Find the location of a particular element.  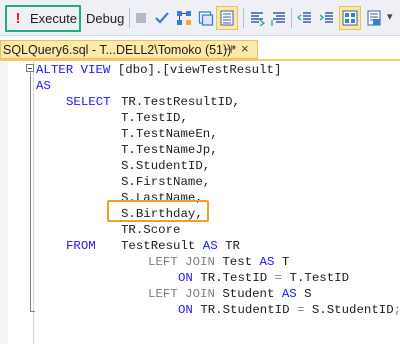

code-line: ON TR.TestID = T.TestID is located at coordinates (264, 278).